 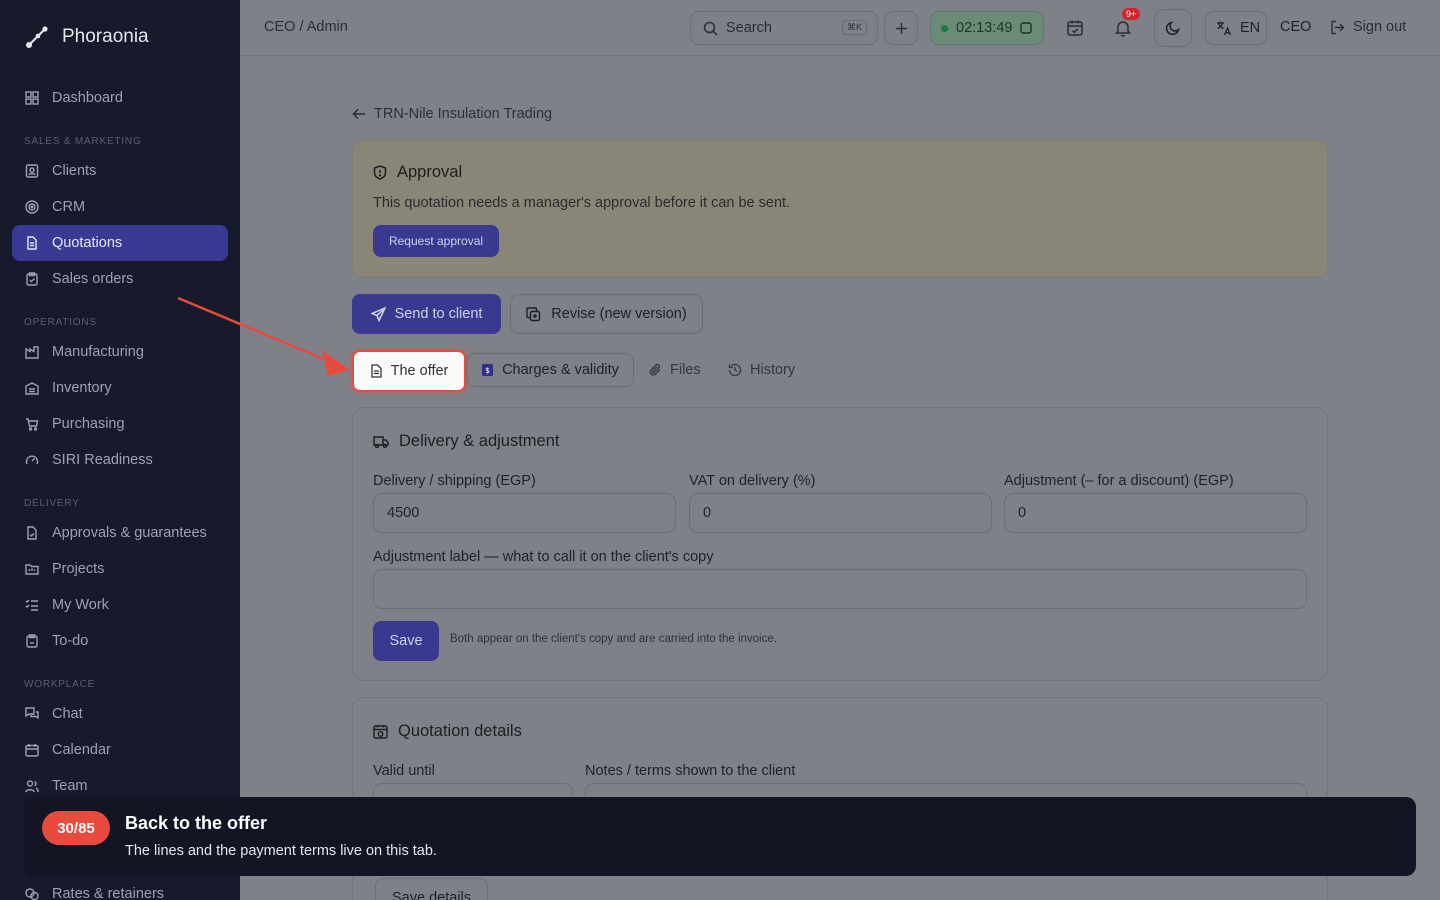 I want to click on user-role: CEO, so click(x=1295, y=27).